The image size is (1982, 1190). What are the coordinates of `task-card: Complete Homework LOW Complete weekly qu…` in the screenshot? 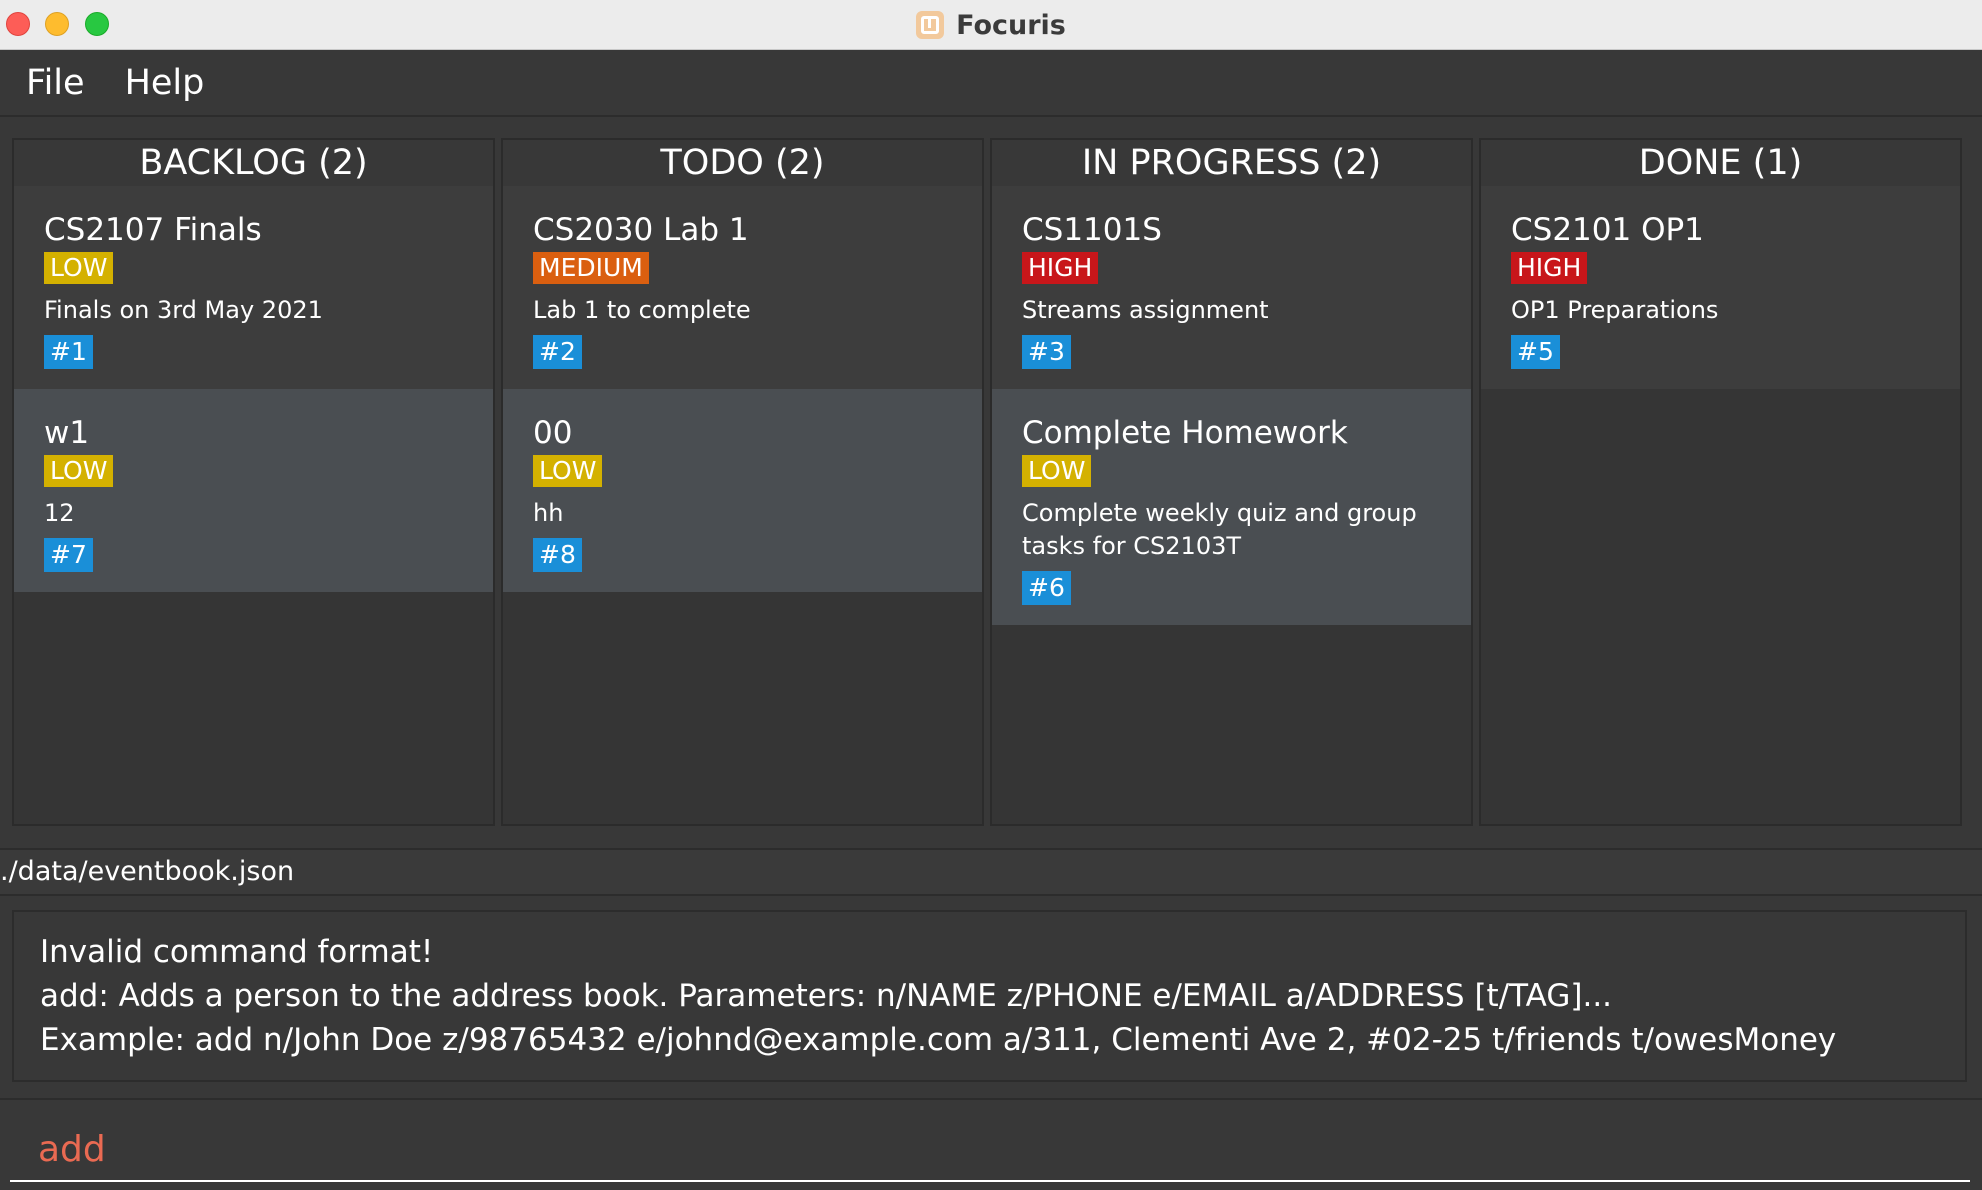 It's located at (1231, 507).